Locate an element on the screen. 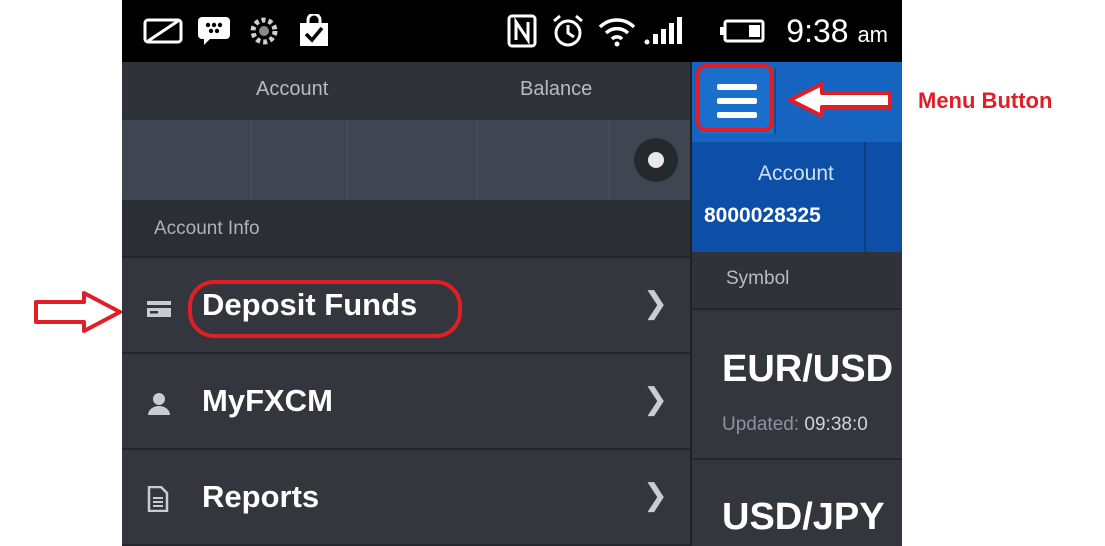  account-info-label: Account Info is located at coordinates (406, 229).